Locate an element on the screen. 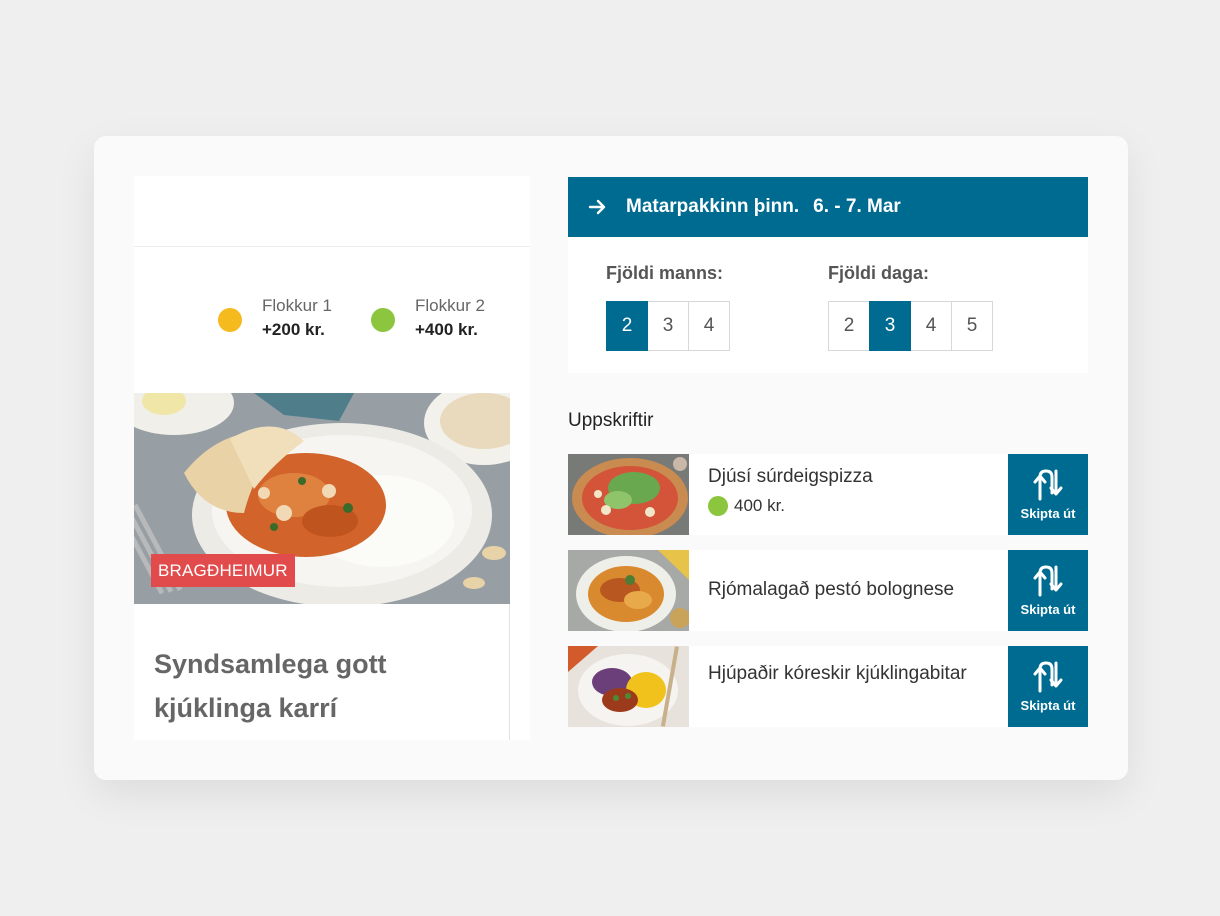 The width and height of the screenshot is (1220, 916). recipe-title: Syndsamlega gott kjúklinga karrí is located at coordinates (324, 686).